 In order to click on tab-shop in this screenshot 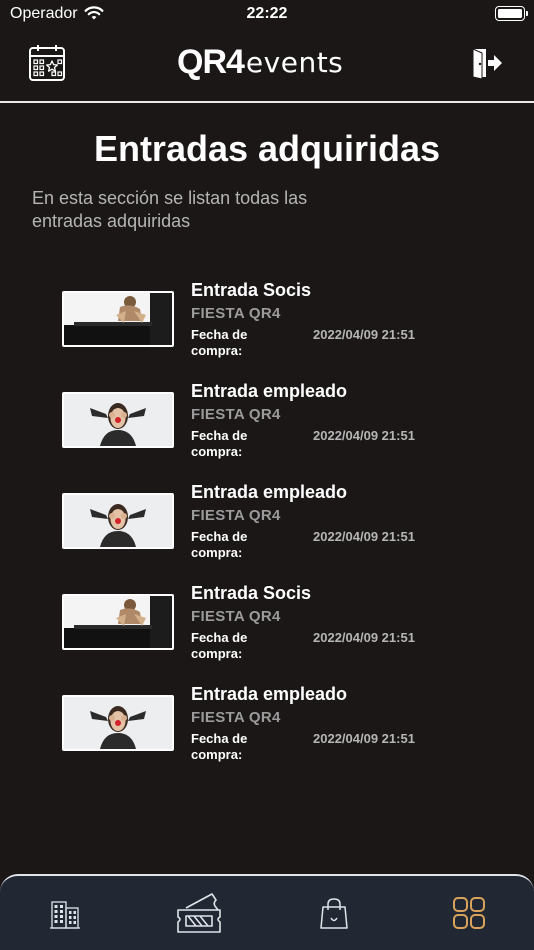, I will do `click(334, 913)`.